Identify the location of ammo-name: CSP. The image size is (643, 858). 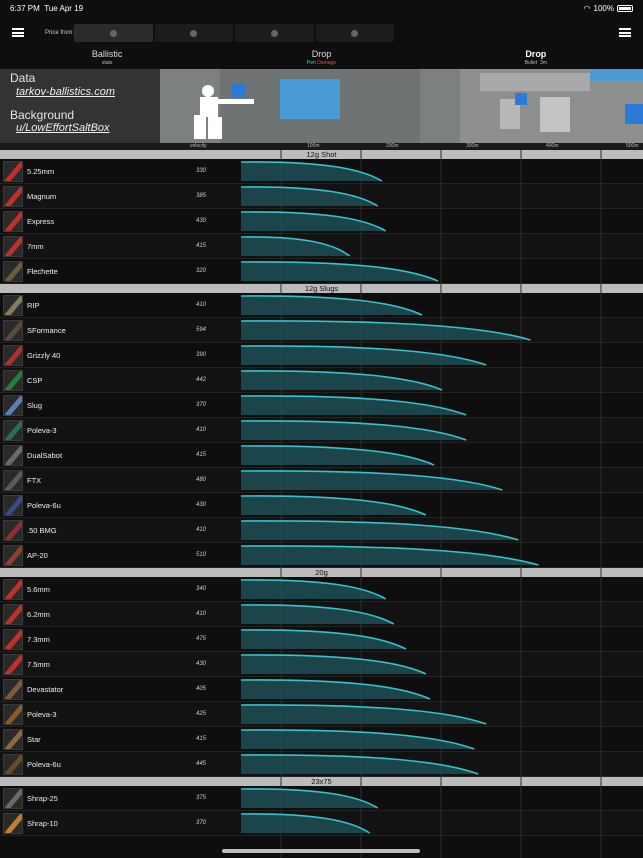
(35, 380).